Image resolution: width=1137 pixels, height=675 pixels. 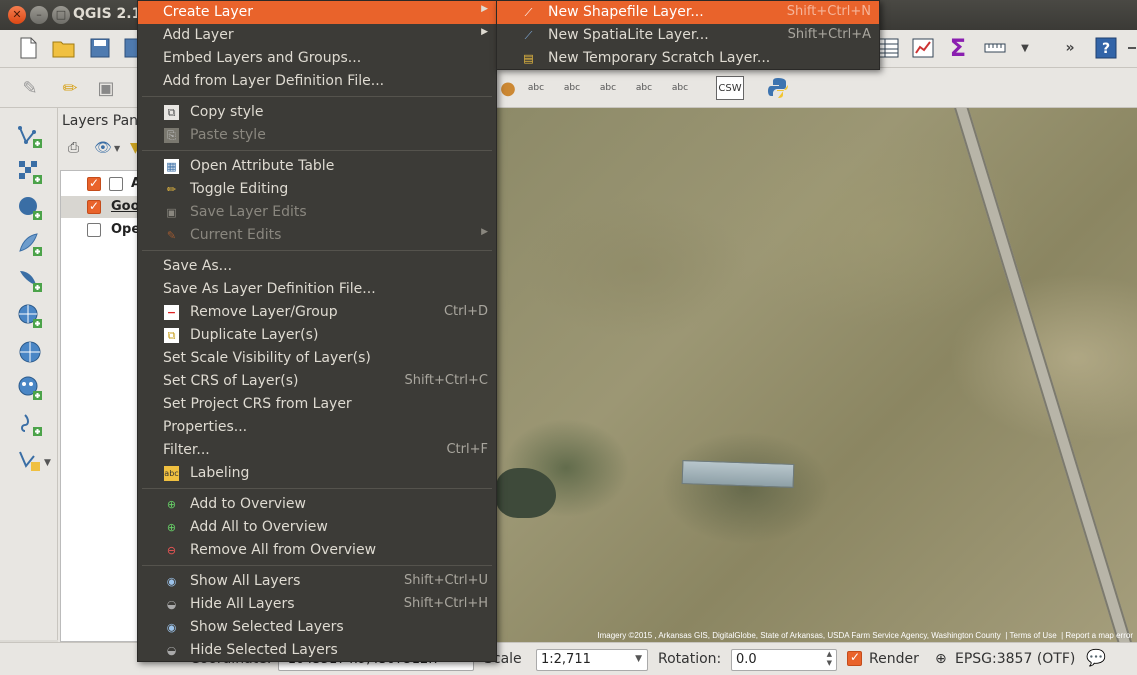 I want to click on add-postgis-layer-icon, so click(x=30, y=208).